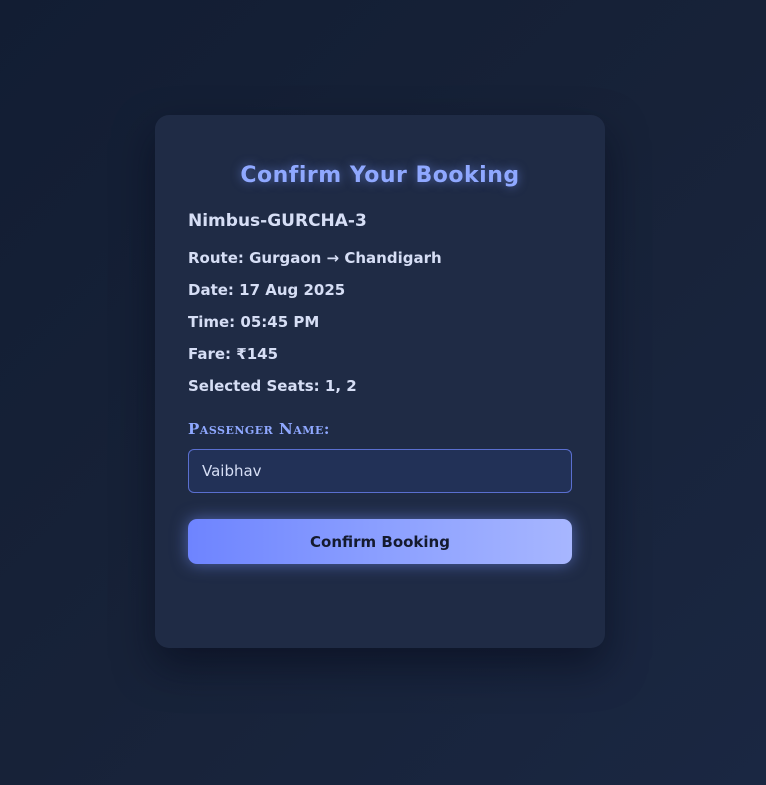 This screenshot has width=766, height=785. Describe the element at coordinates (259, 429) in the screenshot. I see `passenger-name-label: Passenger Name:` at that location.